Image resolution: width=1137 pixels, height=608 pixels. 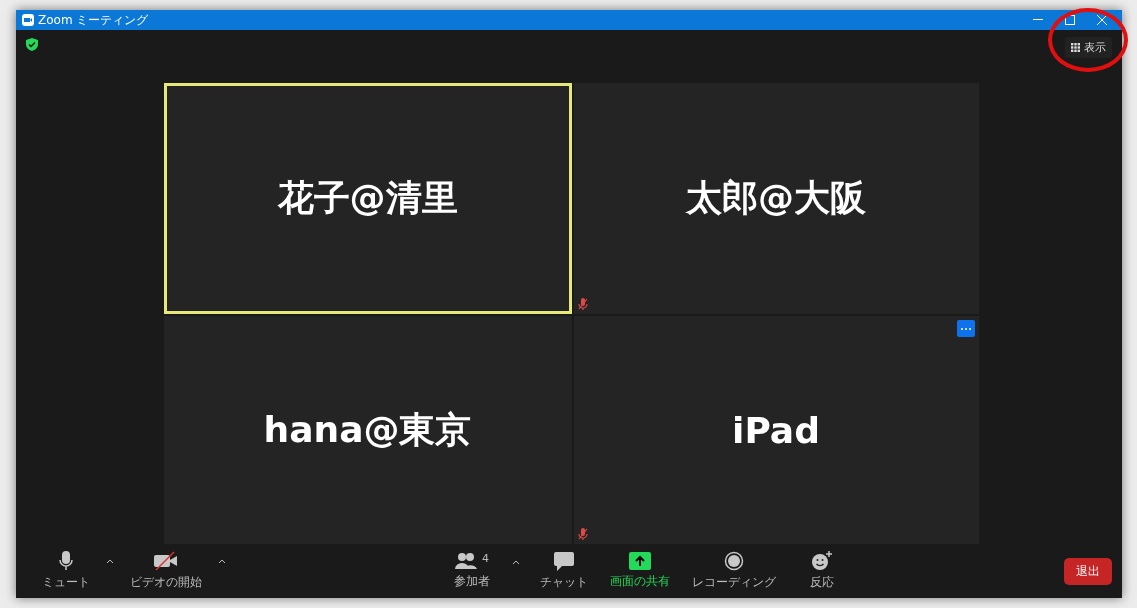 I want to click on smiley-plus-icon, so click(x=822, y=561).